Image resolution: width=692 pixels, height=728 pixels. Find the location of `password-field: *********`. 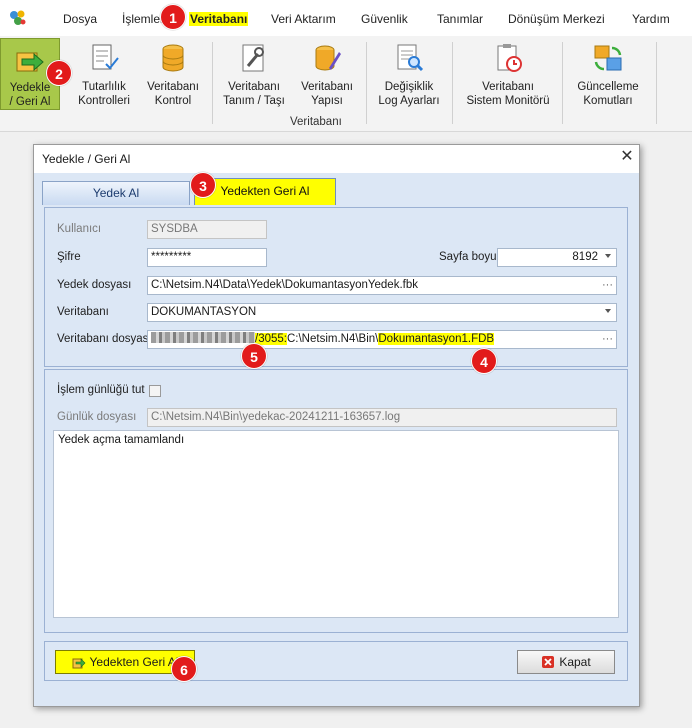

password-field: ********* is located at coordinates (207, 257).